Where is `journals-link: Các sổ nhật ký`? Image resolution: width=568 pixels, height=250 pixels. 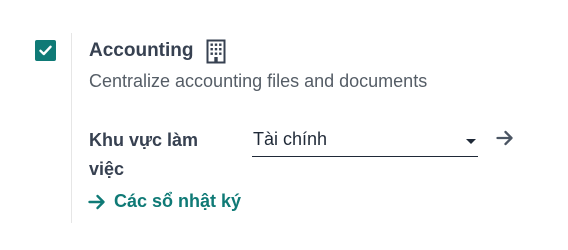
journals-link: Các sổ nhật ký is located at coordinates (164, 201).